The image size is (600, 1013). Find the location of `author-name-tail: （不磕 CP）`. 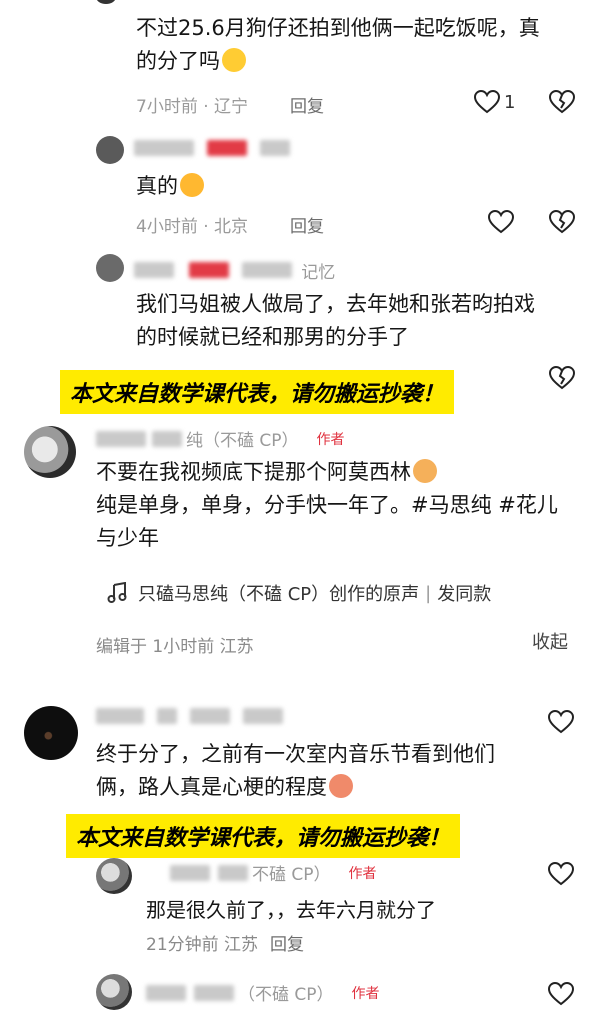

author-name-tail: （不磕 CP） is located at coordinates (286, 995).